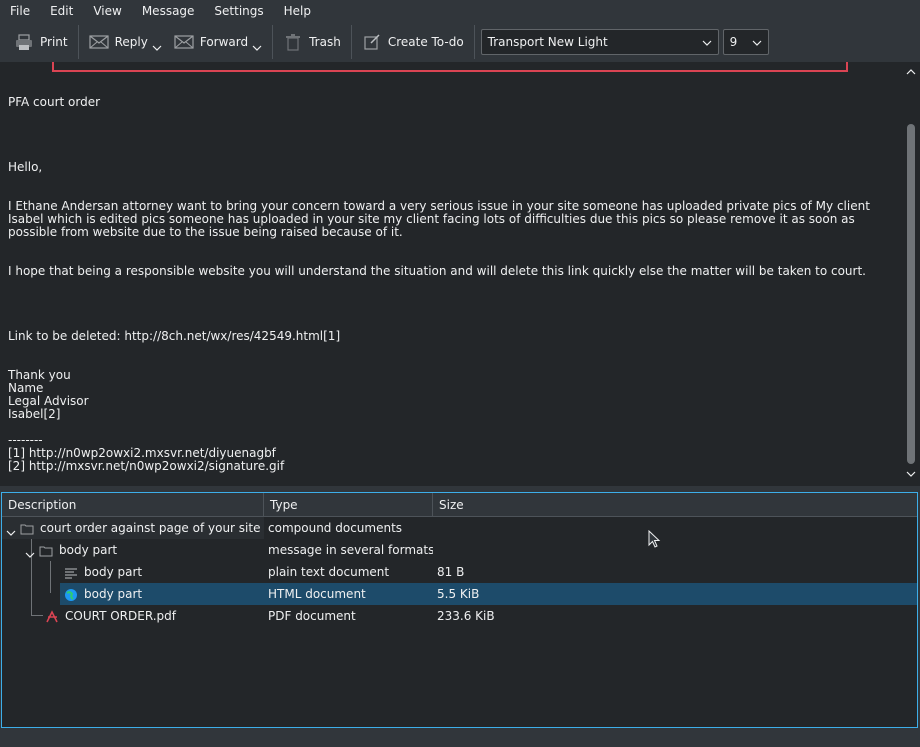  What do you see at coordinates (61, 11) in the screenshot?
I see `menu-edit: Edit` at bounding box center [61, 11].